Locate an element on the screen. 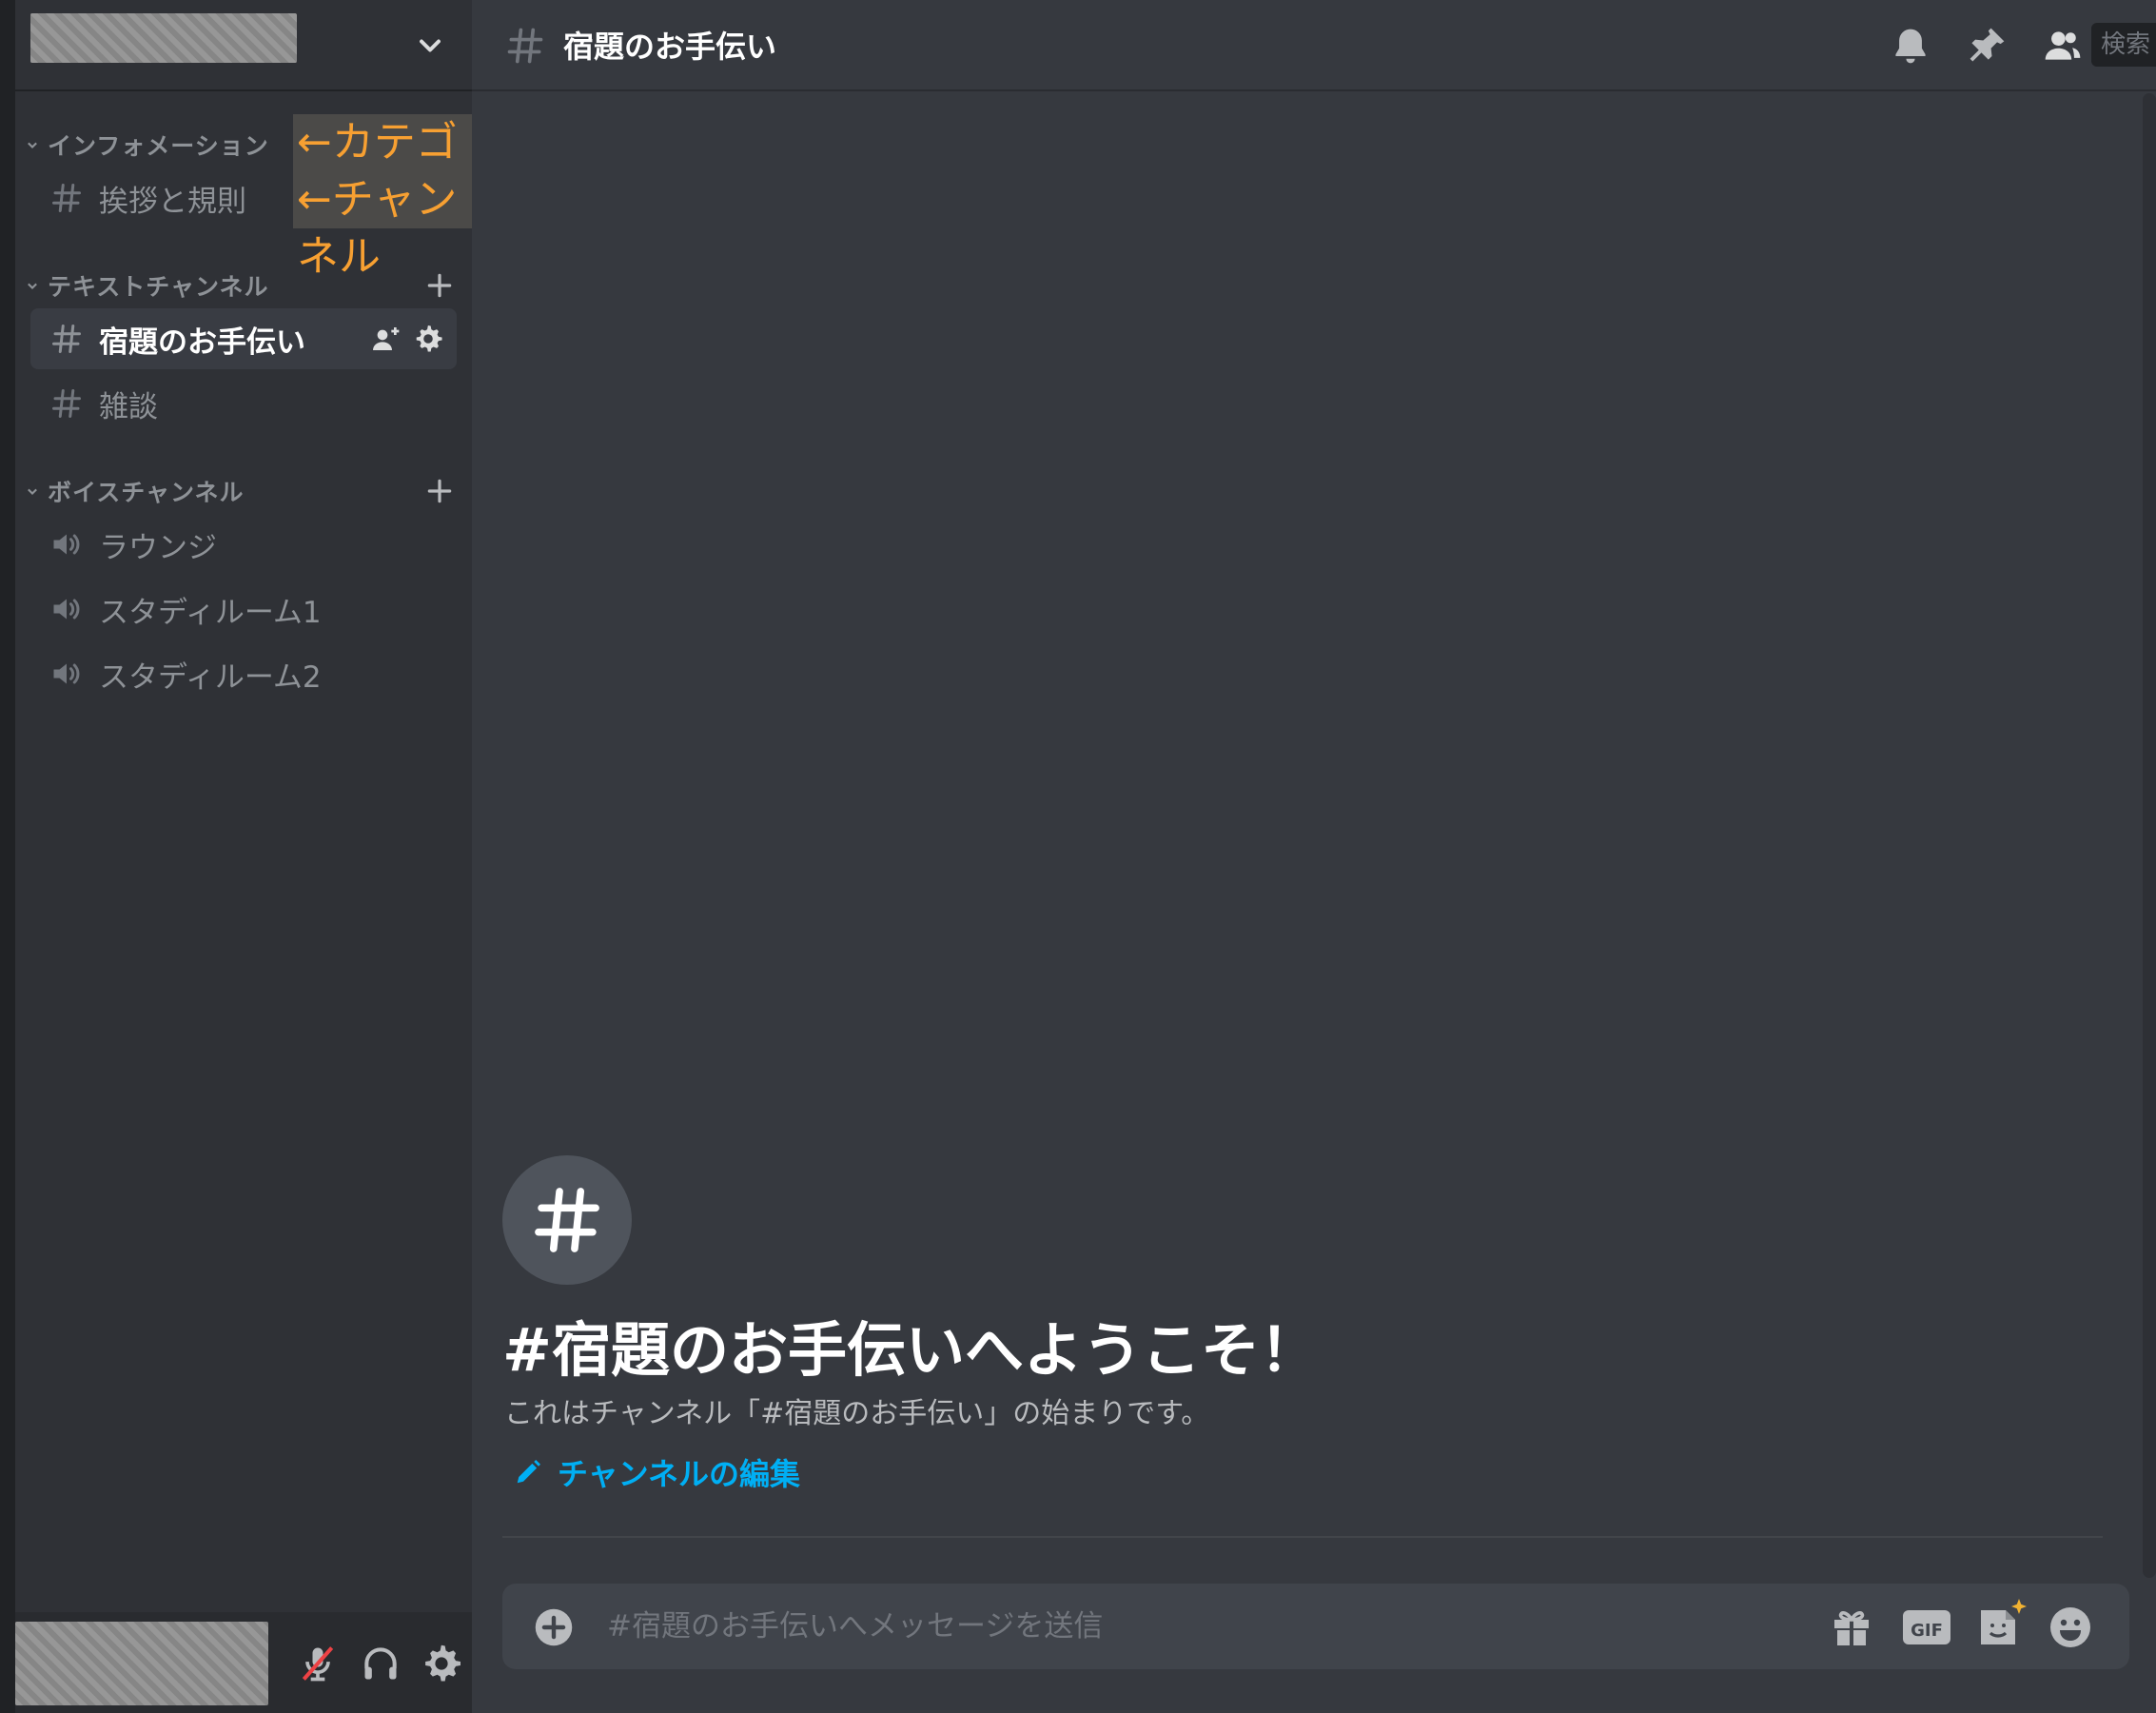 This screenshot has width=2156, height=1713. user-panel is located at coordinates (243, 1662).